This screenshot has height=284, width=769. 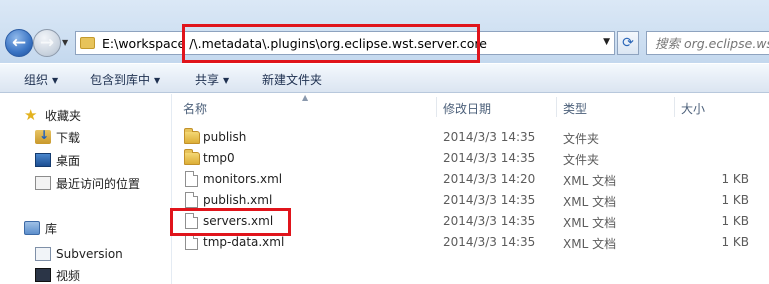 I want to click on star-icon: ★, so click(x=31, y=115).